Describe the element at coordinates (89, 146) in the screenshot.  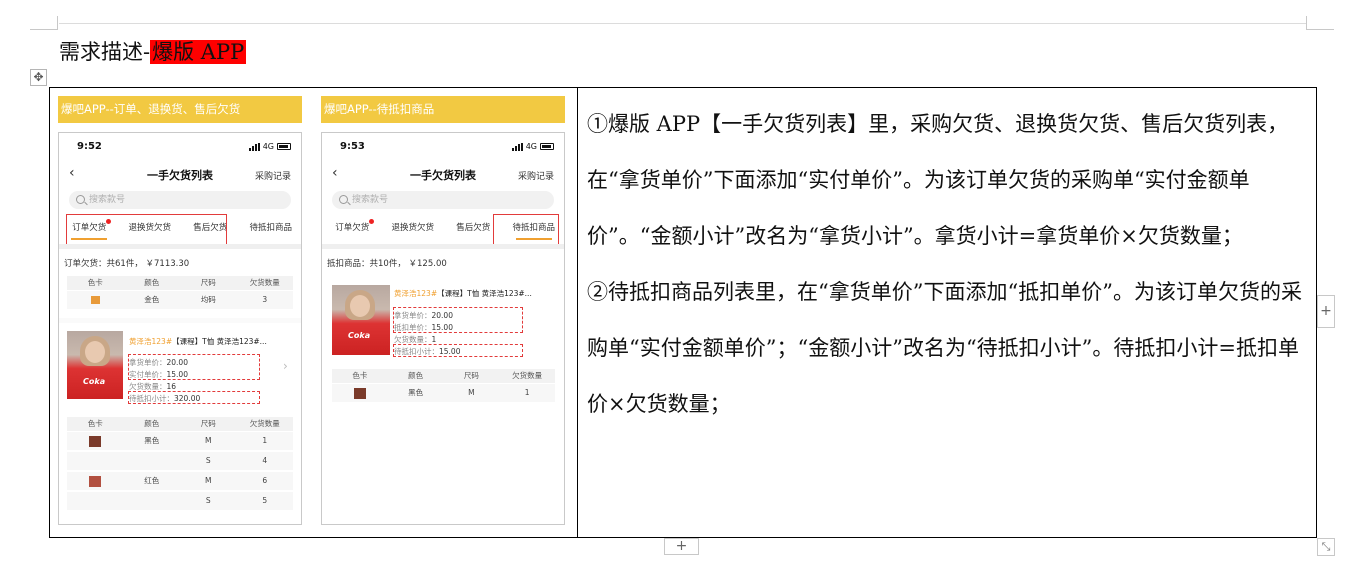
I see `status-time: 9:52` at that location.